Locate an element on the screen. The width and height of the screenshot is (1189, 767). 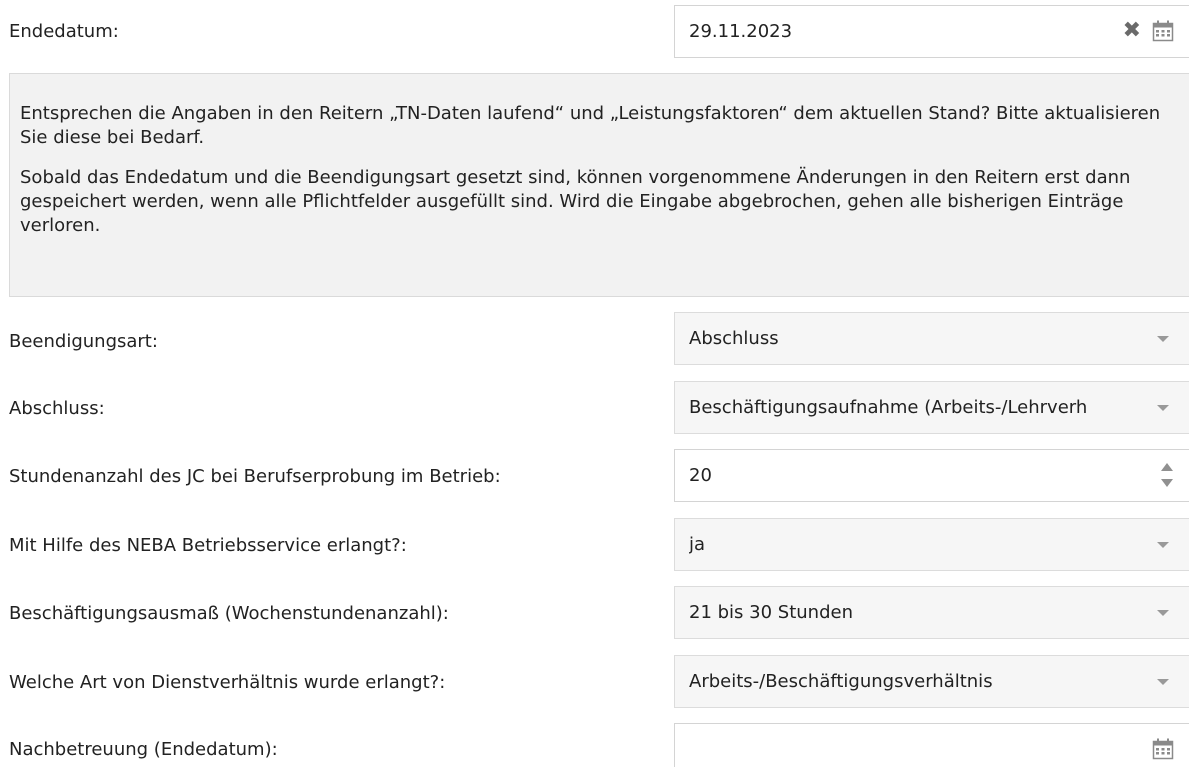
beendigungsart-select: Abschluss is located at coordinates (931, 338).